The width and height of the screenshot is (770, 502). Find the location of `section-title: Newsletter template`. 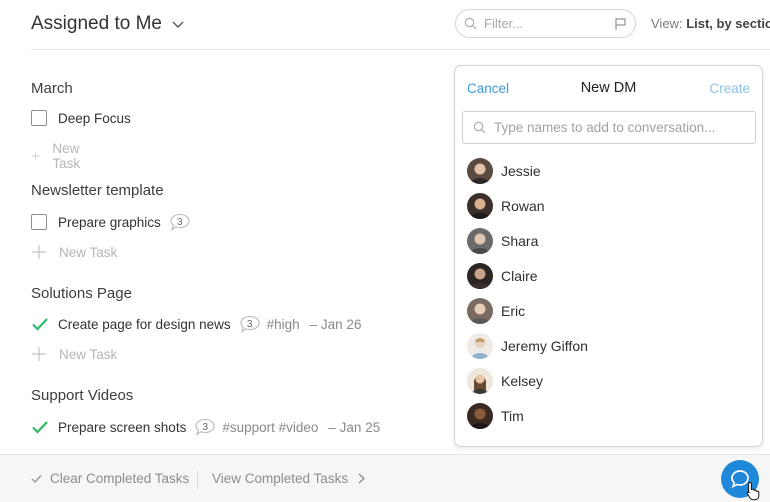

section-title: Newsletter template is located at coordinates (97, 190).